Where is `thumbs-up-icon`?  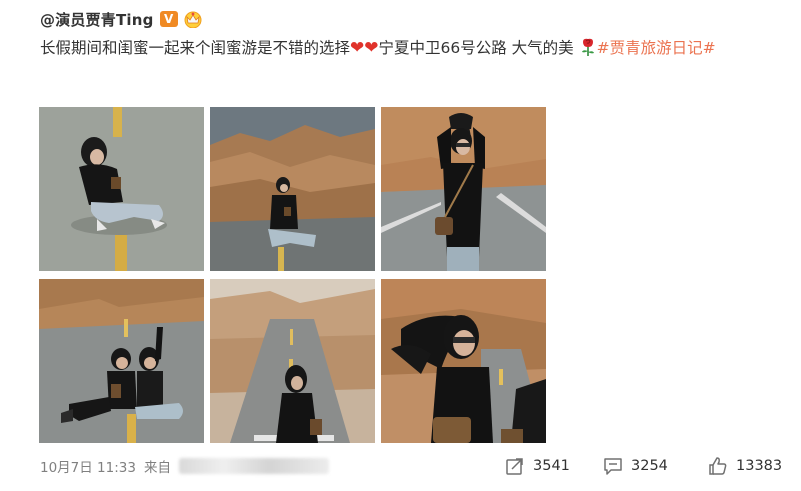 thumbs-up-icon is located at coordinates (718, 466).